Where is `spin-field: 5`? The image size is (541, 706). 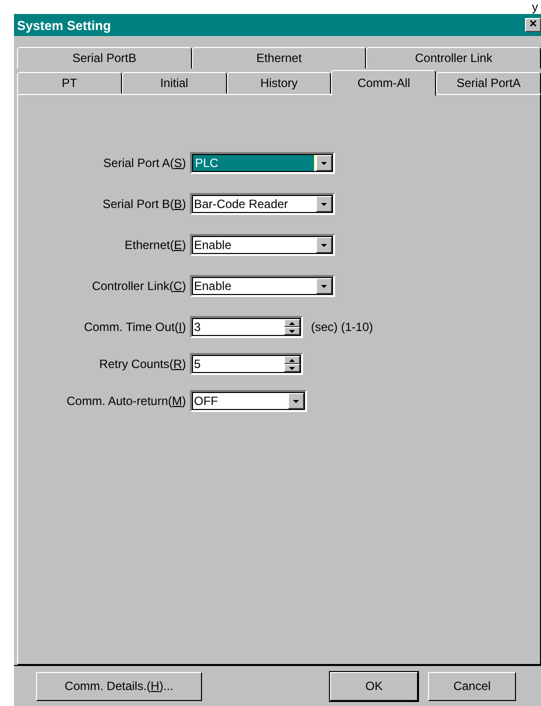 spin-field: 5 is located at coordinates (246, 364).